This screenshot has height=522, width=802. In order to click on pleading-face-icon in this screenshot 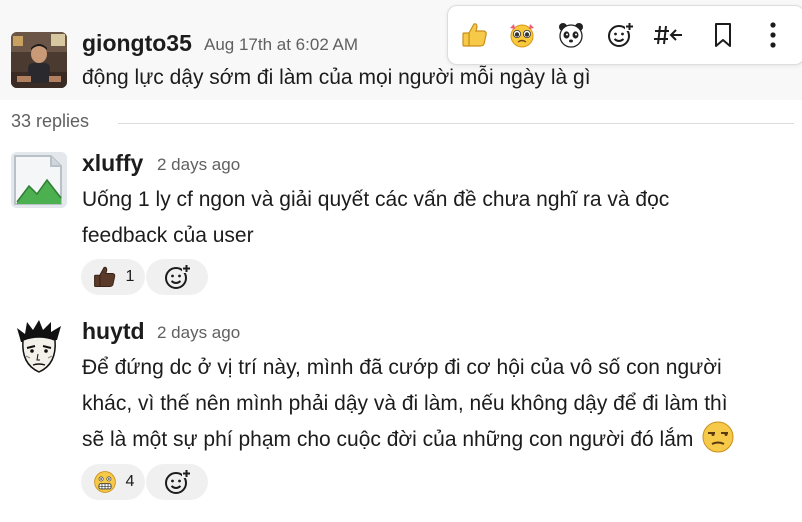, I will do `click(522, 35)`.